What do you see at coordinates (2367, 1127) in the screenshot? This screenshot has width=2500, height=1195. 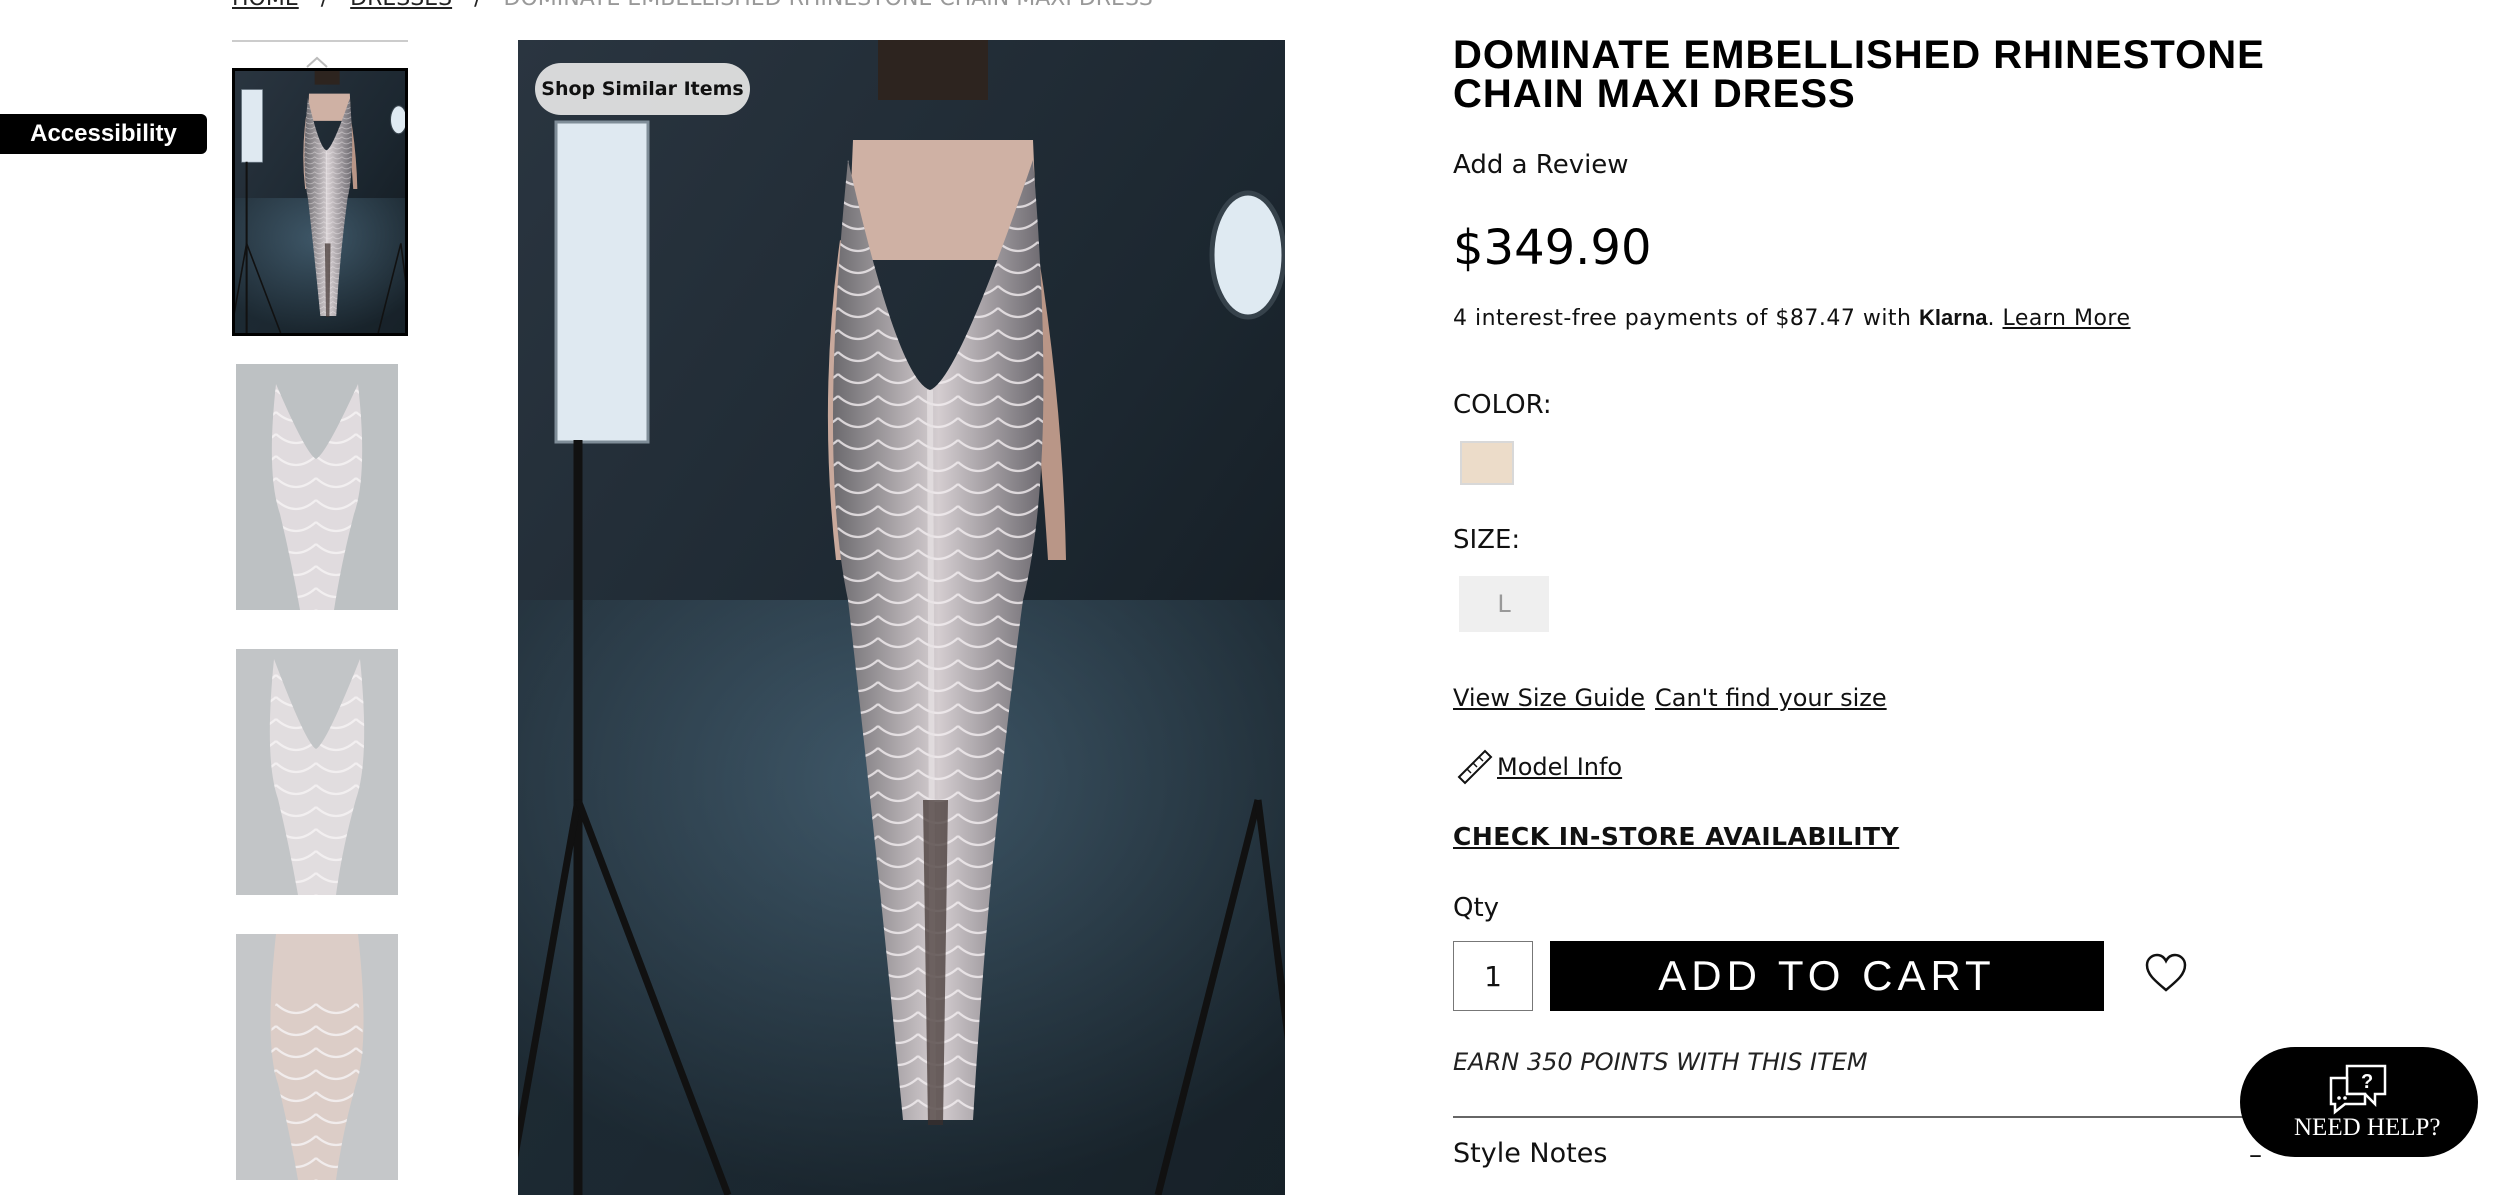 I see `need-help-label: NEED HELP?` at bounding box center [2367, 1127].